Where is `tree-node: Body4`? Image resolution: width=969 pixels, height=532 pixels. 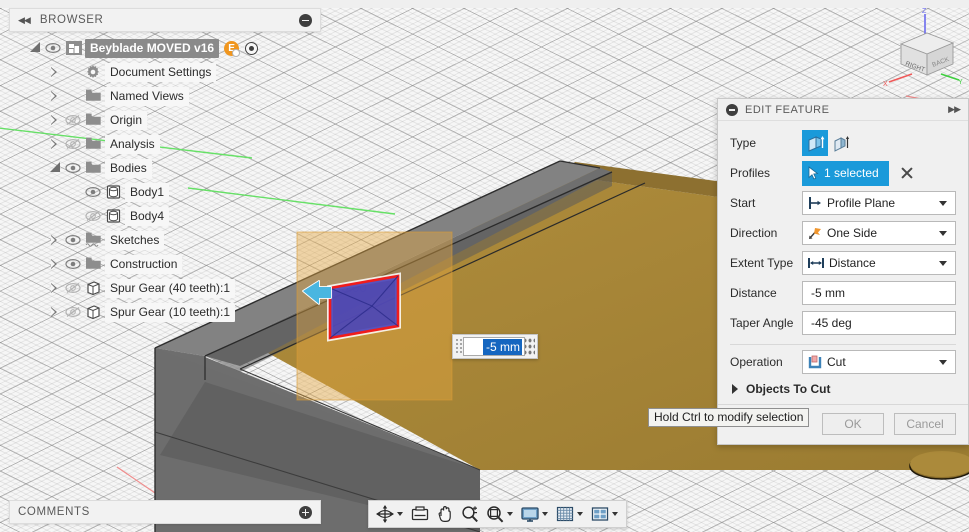
tree-node: Body4 is located at coordinates (165, 216).